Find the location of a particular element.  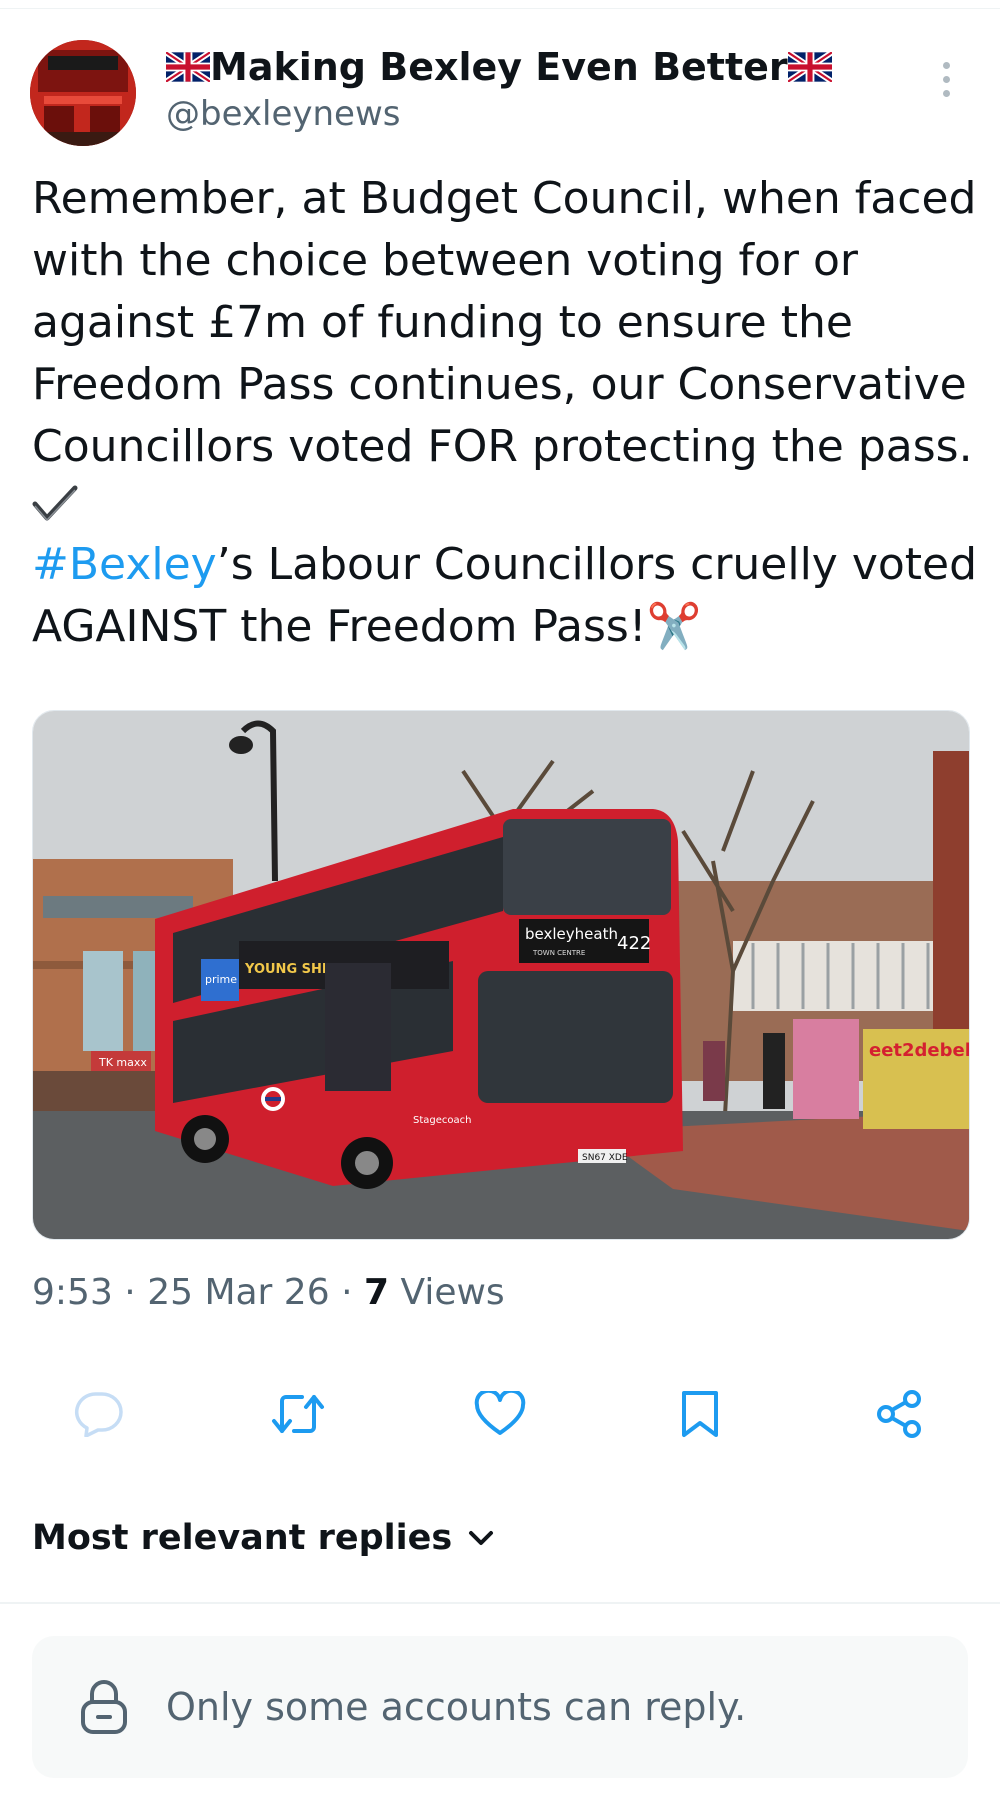

shop-sign: TK maxx is located at coordinates (122, 1062).